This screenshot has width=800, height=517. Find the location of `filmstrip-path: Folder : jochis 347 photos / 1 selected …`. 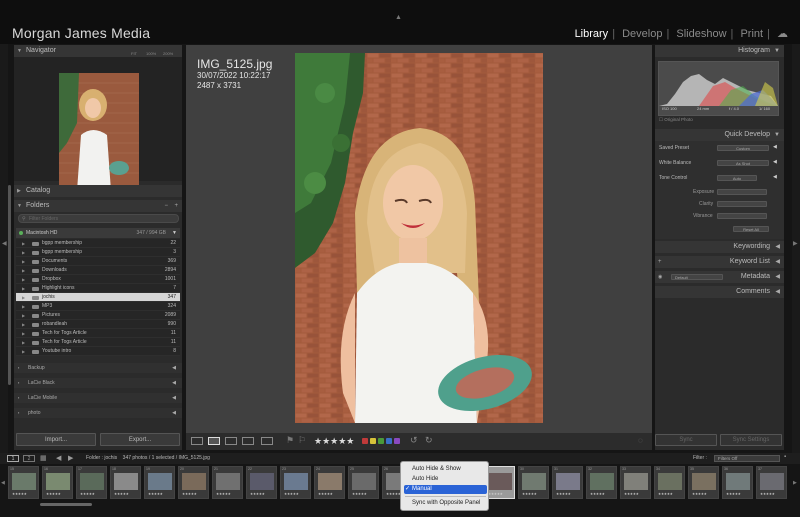

filmstrip-path: Folder : jochis 347 photos / 1 selected … is located at coordinates (148, 458).